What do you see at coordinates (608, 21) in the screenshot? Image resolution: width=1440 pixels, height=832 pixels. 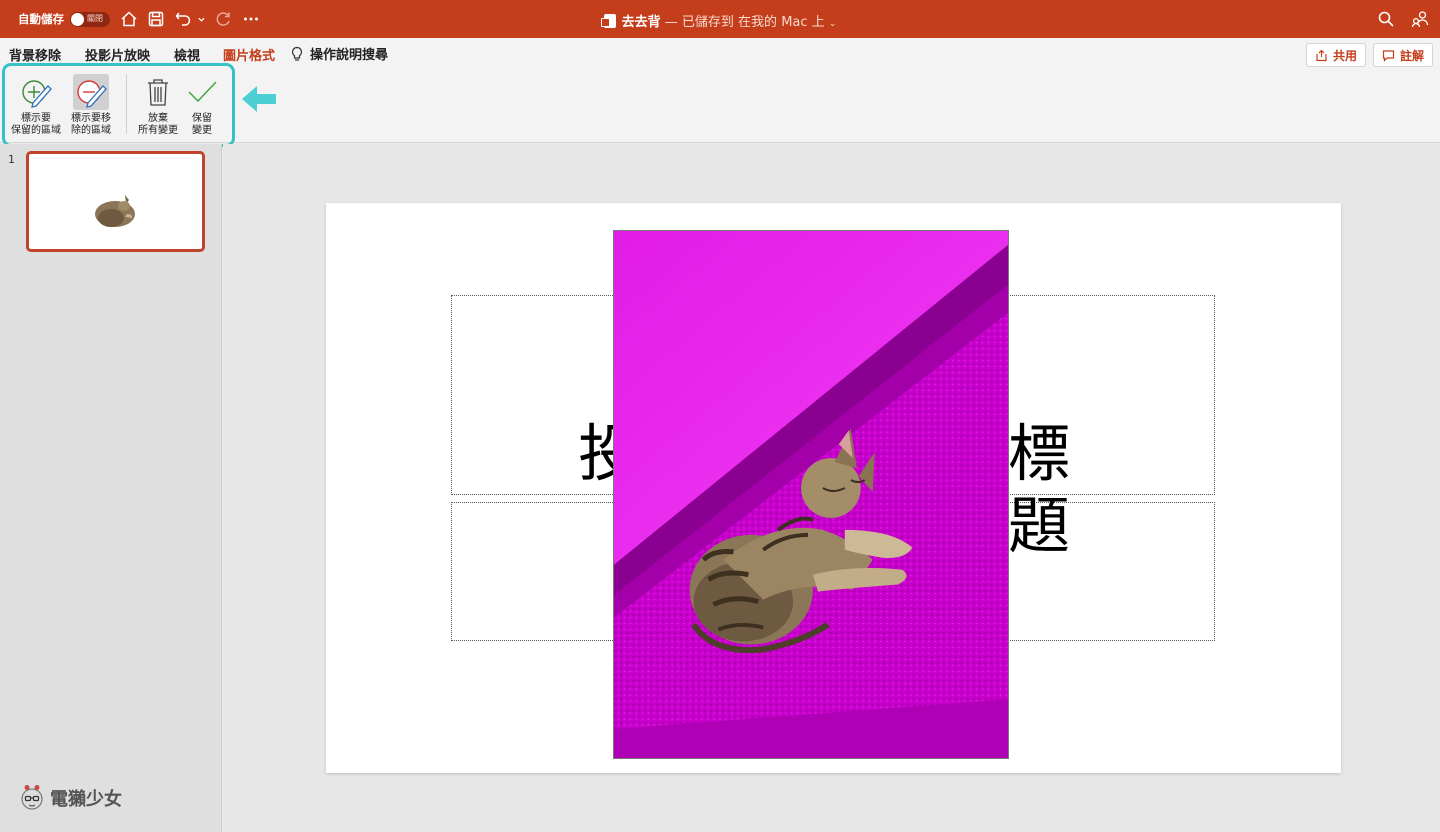 I see `powerpoint-doc-icon` at bounding box center [608, 21].